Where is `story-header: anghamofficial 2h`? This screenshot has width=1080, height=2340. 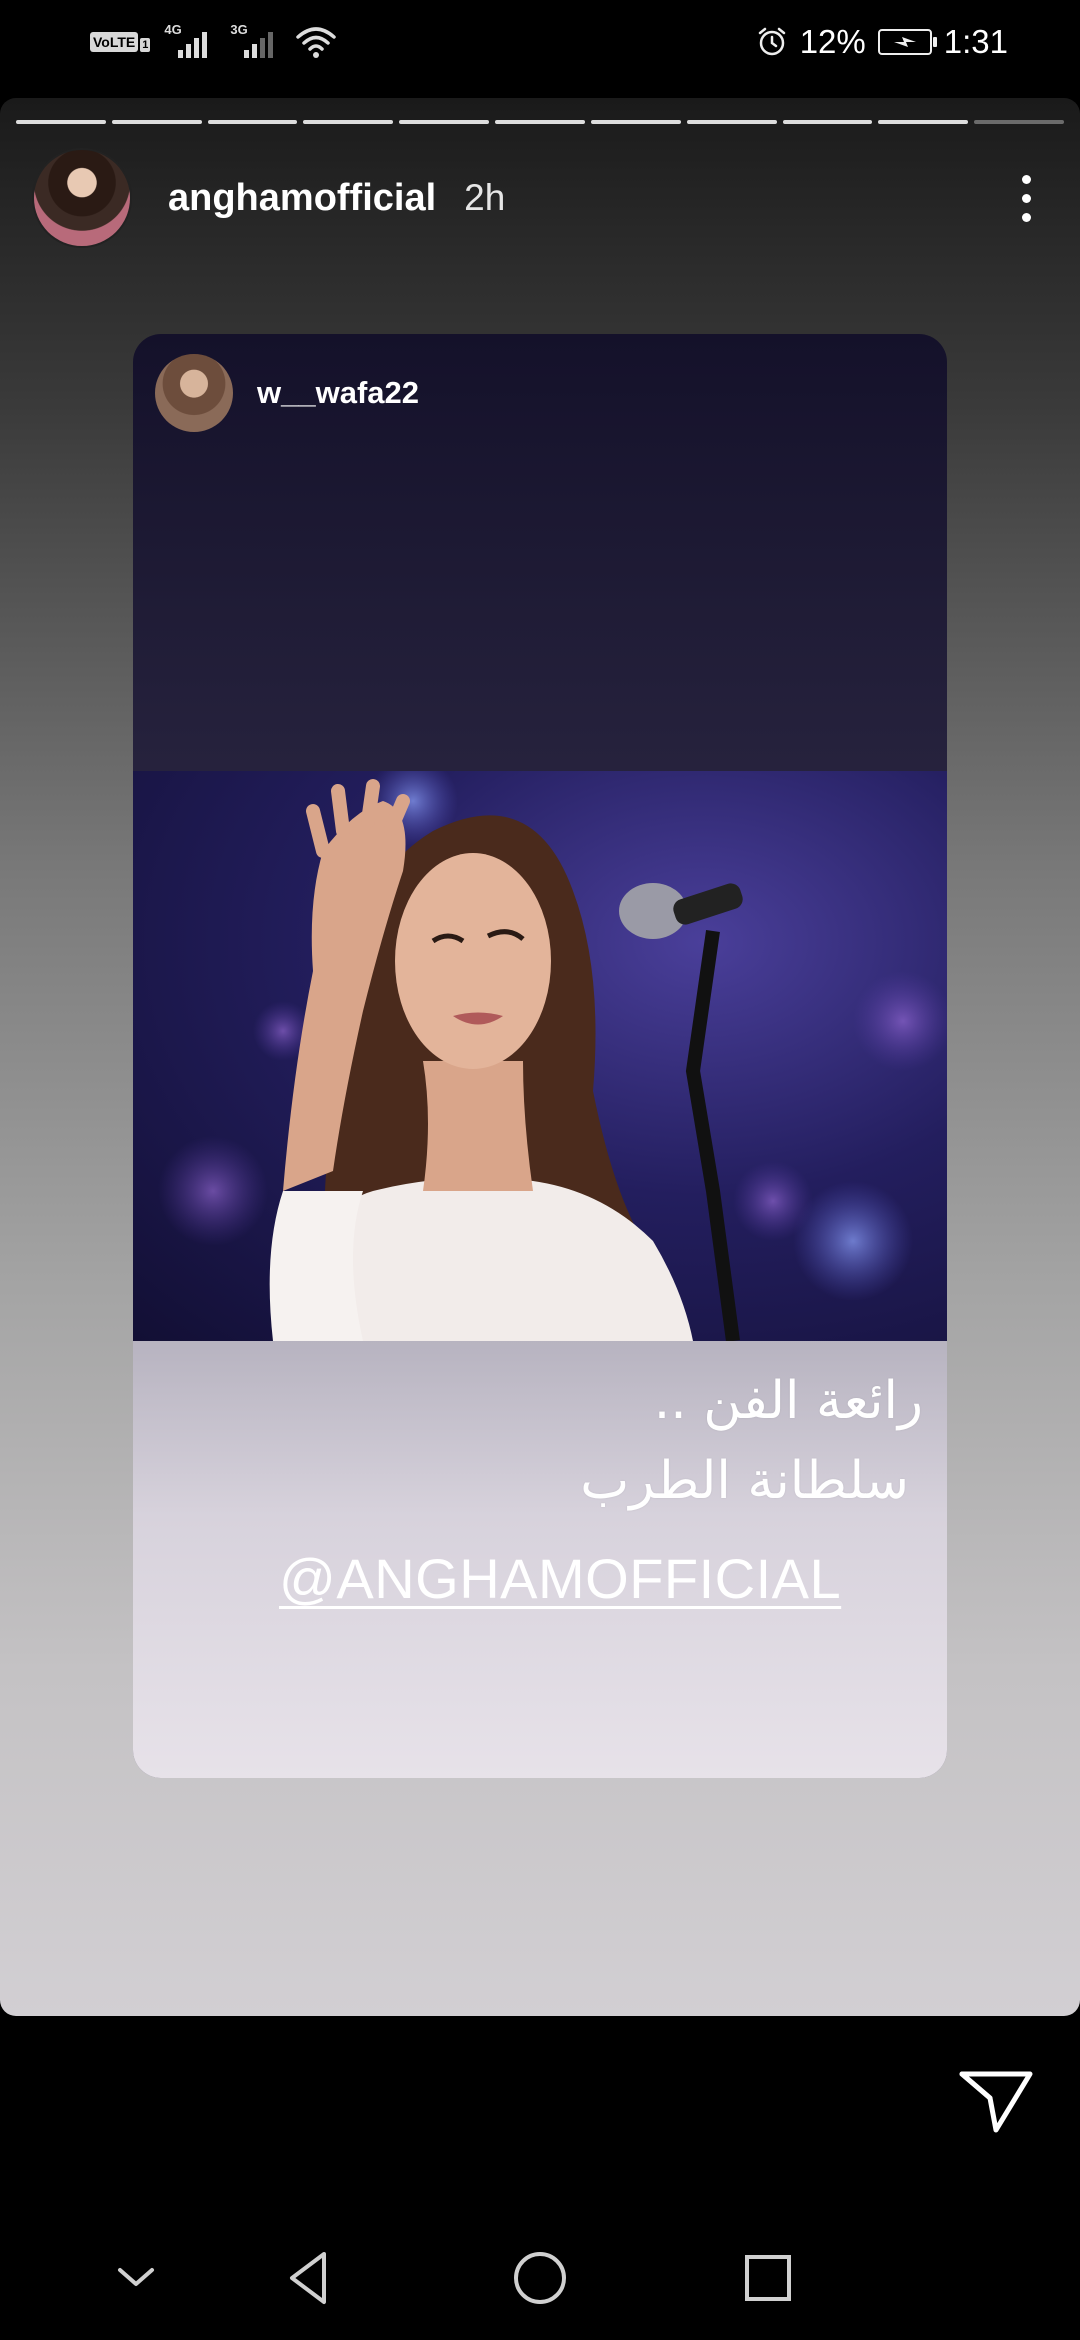
story-header: anghamofficial 2h is located at coordinates (540, 198).